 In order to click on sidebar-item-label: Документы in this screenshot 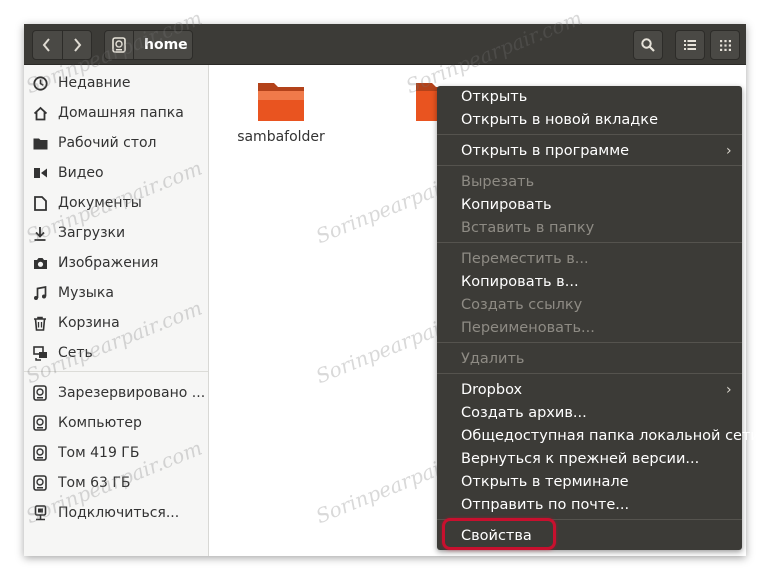, I will do `click(100, 203)`.